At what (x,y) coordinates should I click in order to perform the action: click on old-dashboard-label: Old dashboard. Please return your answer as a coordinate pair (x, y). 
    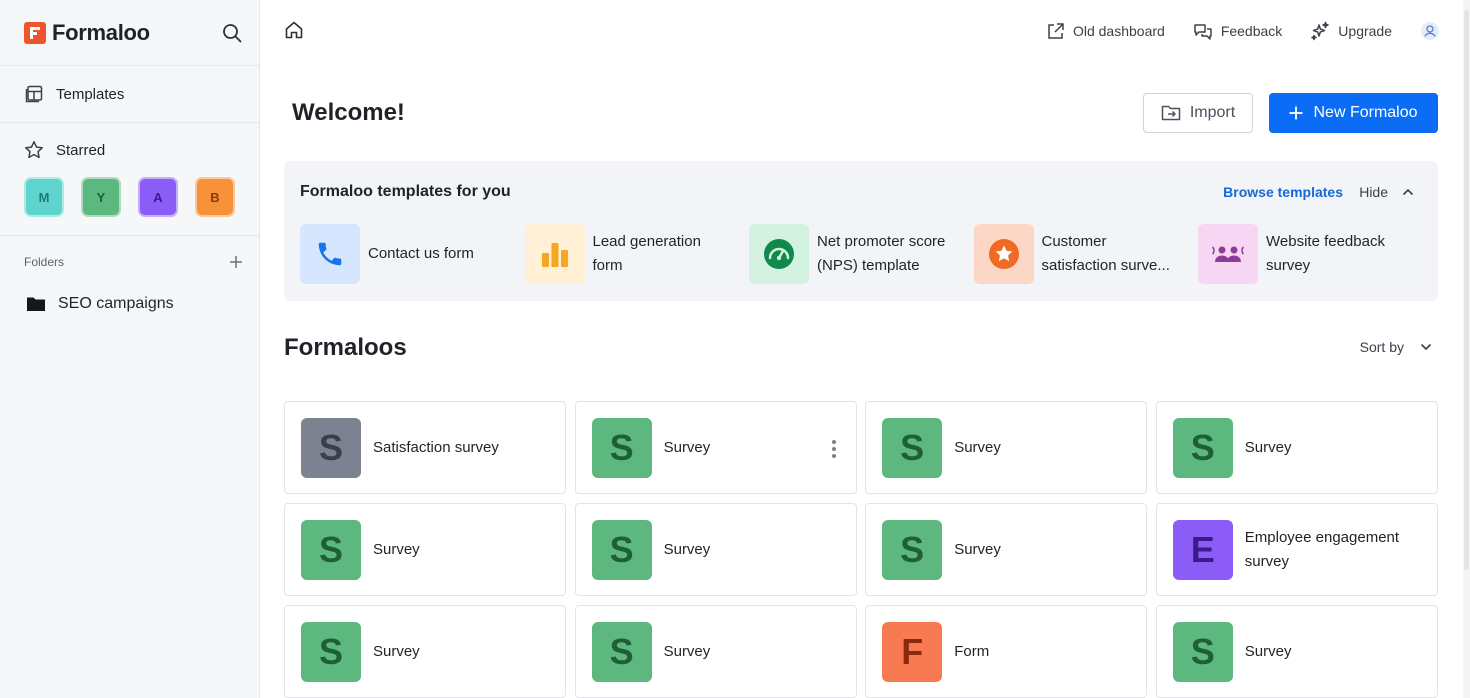
    Looking at the image, I should click on (1118, 31).